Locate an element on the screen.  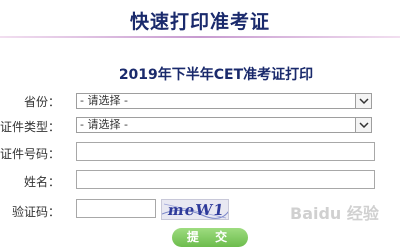
name-input is located at coordinates (225, 179).